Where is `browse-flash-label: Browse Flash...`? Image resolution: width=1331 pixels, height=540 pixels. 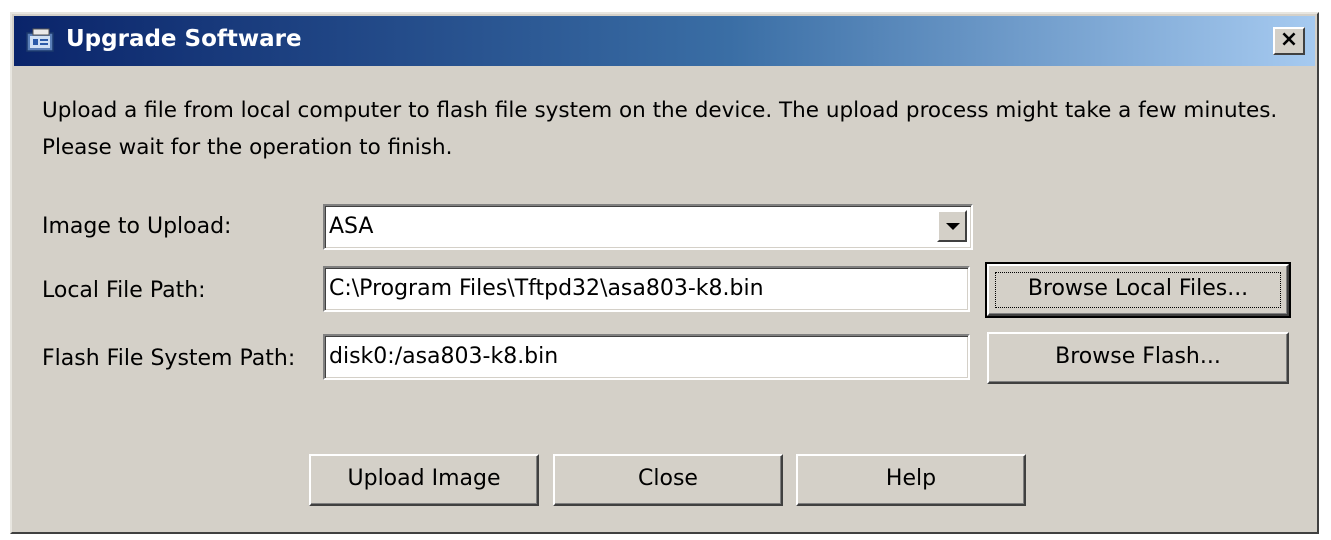
browse-flash-label: Browse Flash... is located at coordinates (1138, 356).